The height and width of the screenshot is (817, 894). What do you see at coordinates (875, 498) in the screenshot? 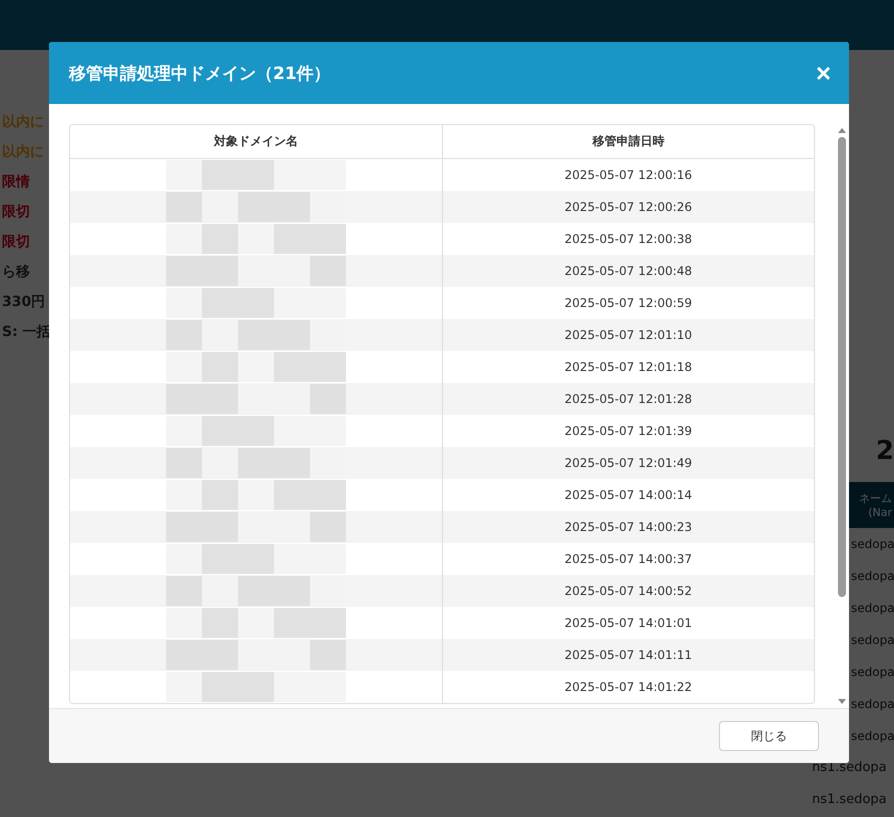
I see `column-header: ネーム` at bounding box center [875, 498].